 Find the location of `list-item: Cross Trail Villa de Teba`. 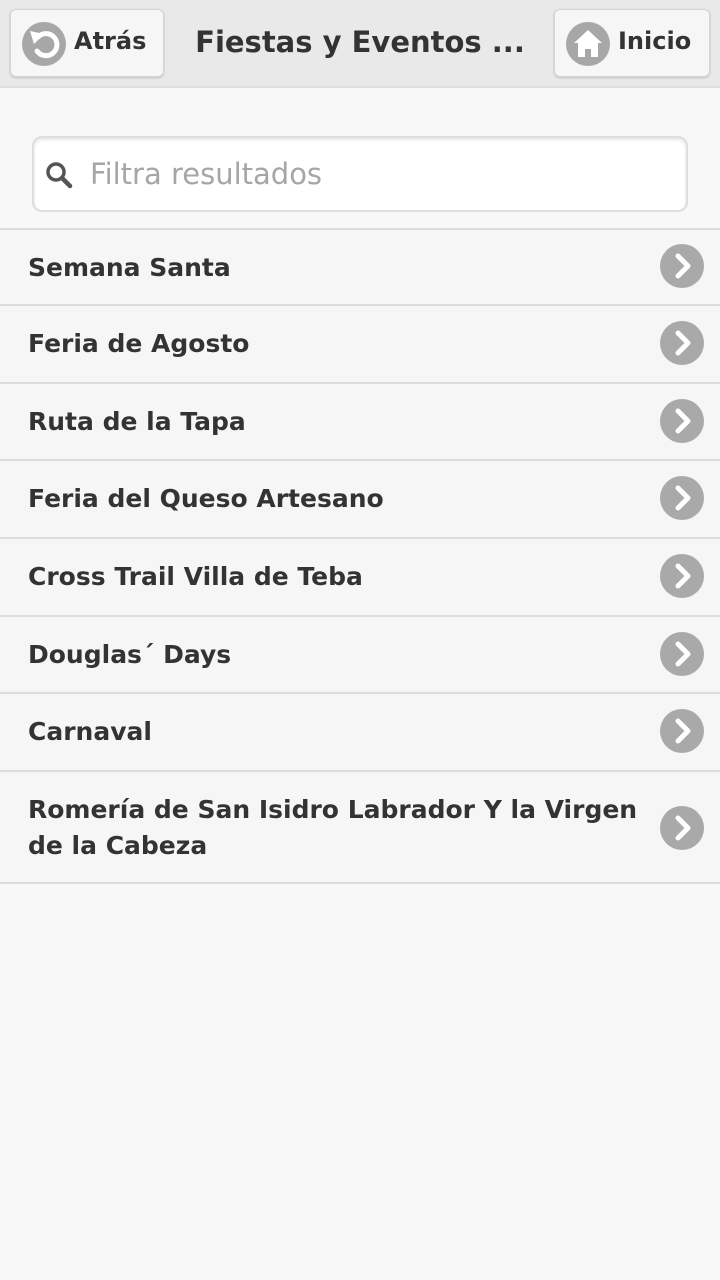

list-item: Cross Trail Villa de Teba is located at coordinates (360, 578).